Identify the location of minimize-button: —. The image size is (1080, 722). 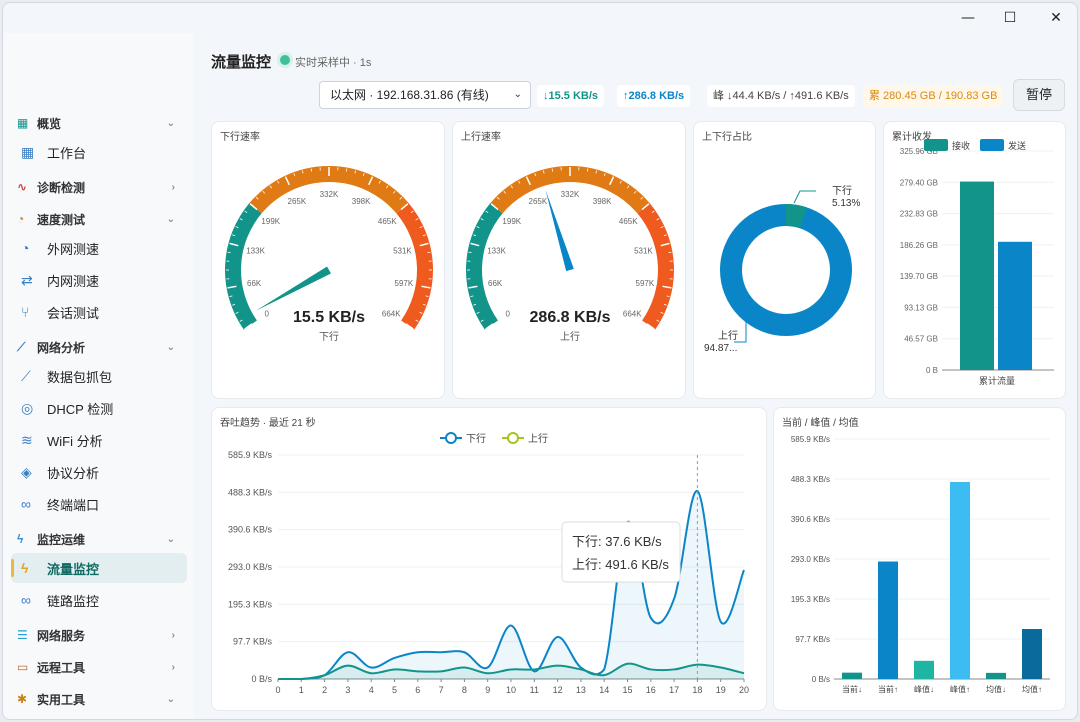
(968, 18).